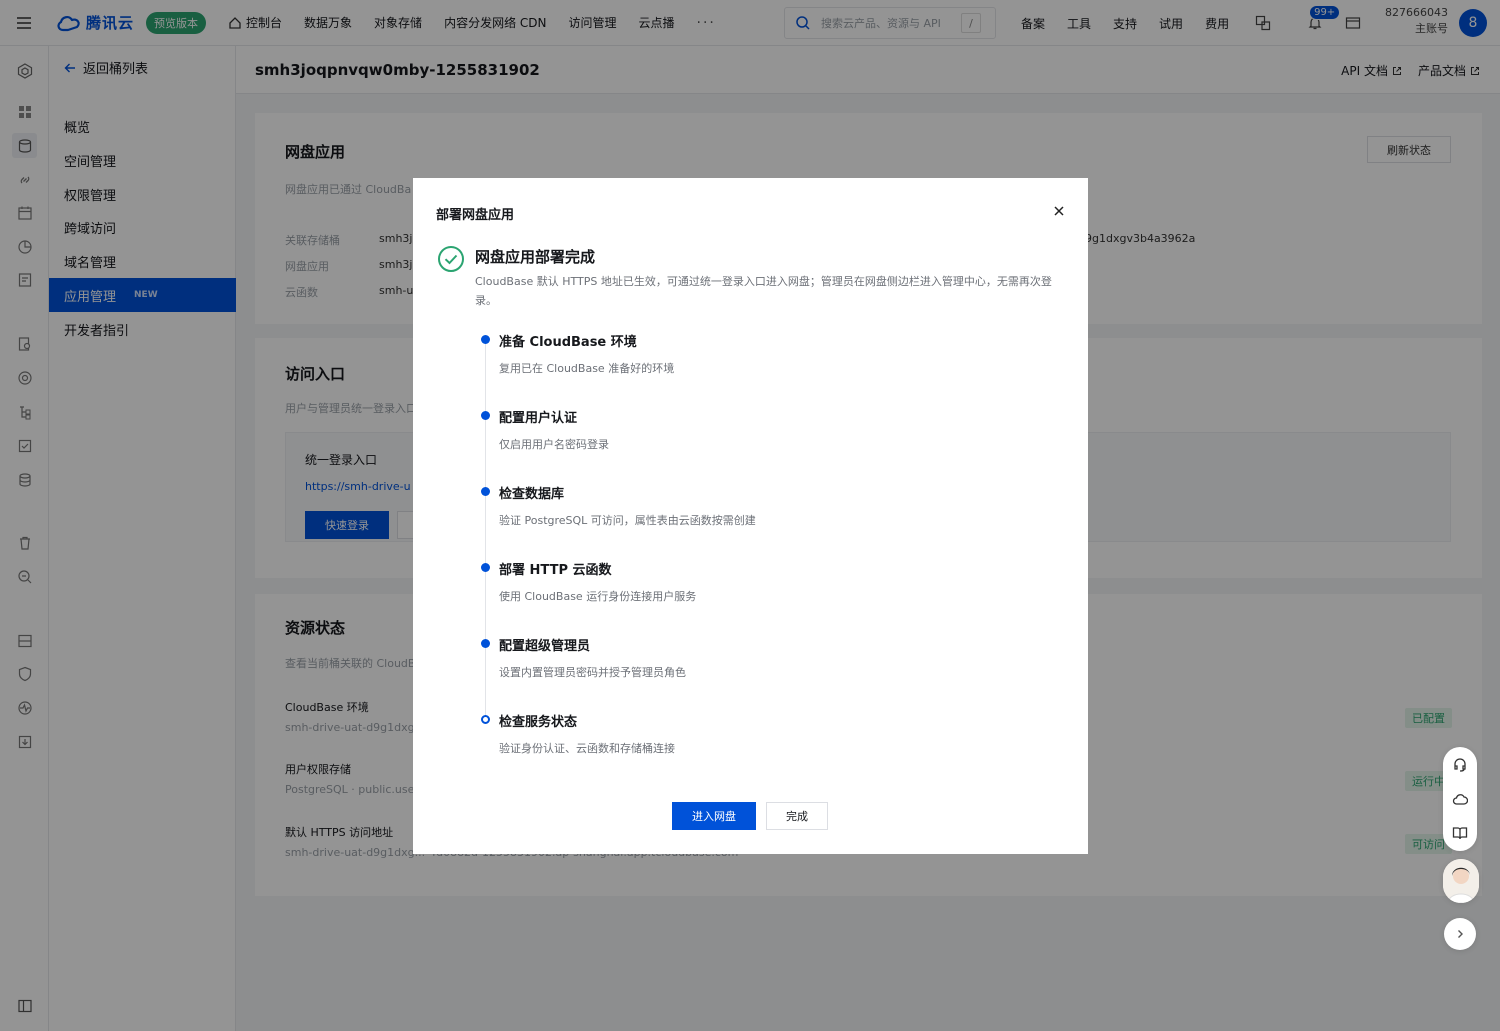 The image size is (1500, 1031). What do you see at coordinates (592, 672) in the screenshot?
I see `step-desc: 设置内置管理员密码并授予管理员角色` at bounding box center [592, 672].